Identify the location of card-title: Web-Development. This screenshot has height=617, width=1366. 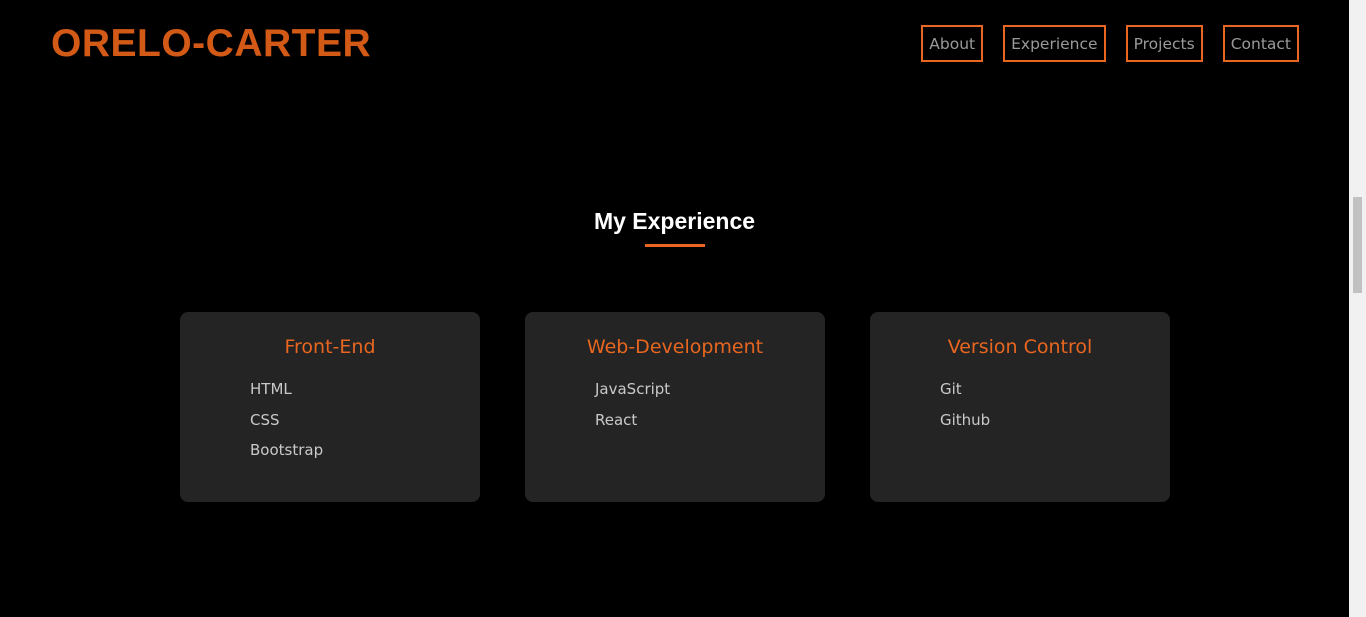
(675, 347).